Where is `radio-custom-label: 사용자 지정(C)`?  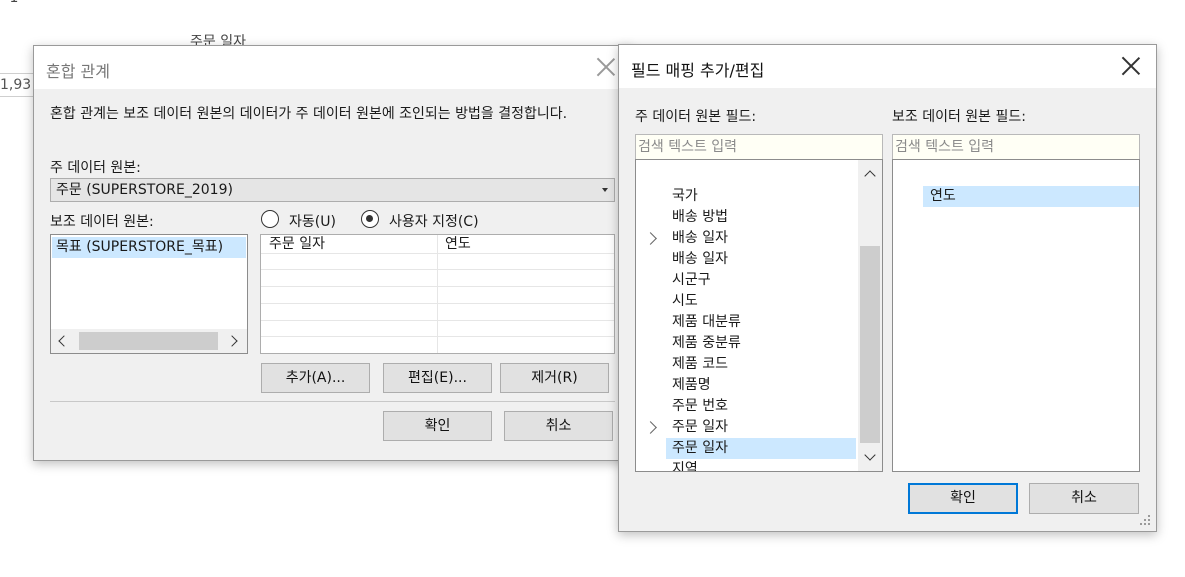
radio-custom-label: 사용자 지정(C) is located at coordinates (434, 221).